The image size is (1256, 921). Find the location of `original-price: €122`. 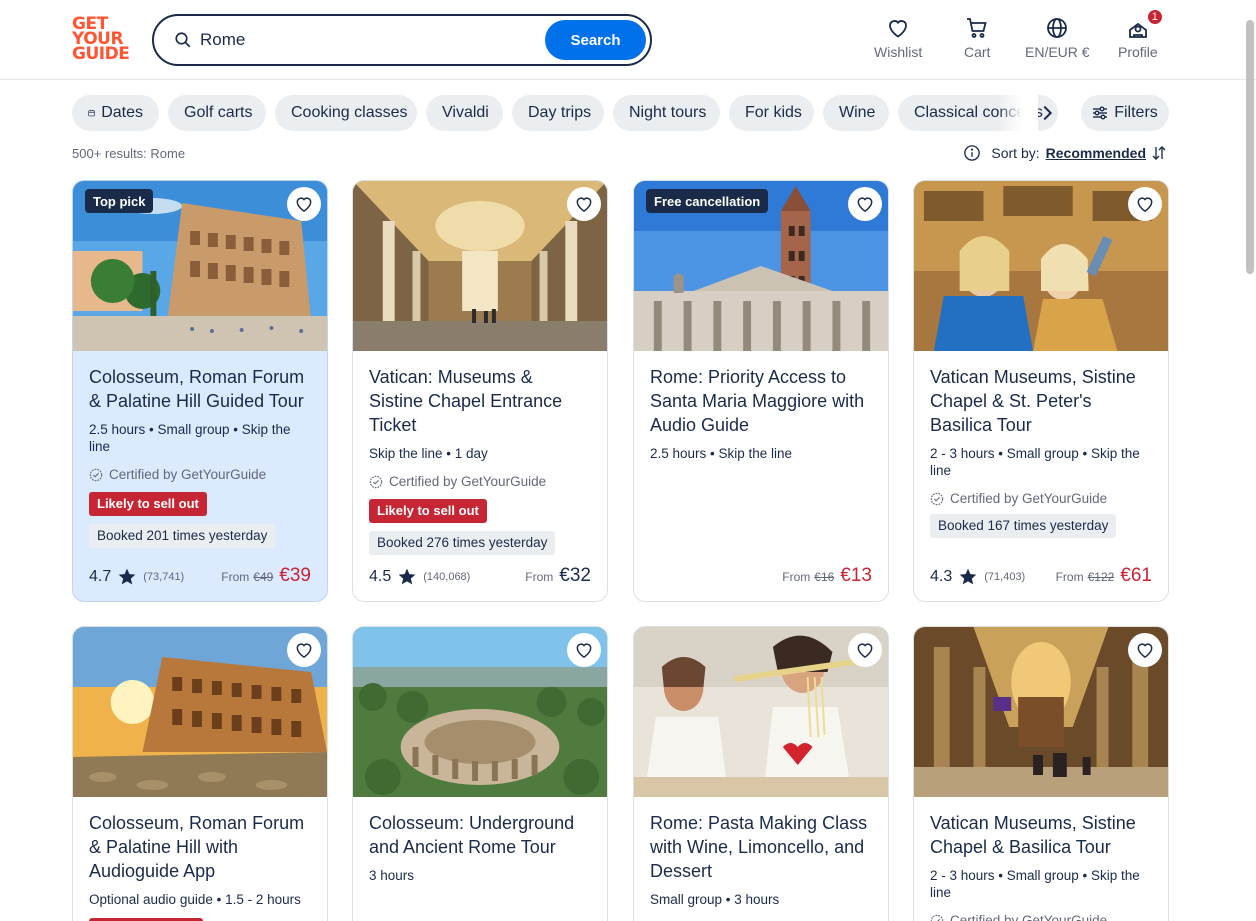

original-price: €122 is located at coordinates (1101, 577).